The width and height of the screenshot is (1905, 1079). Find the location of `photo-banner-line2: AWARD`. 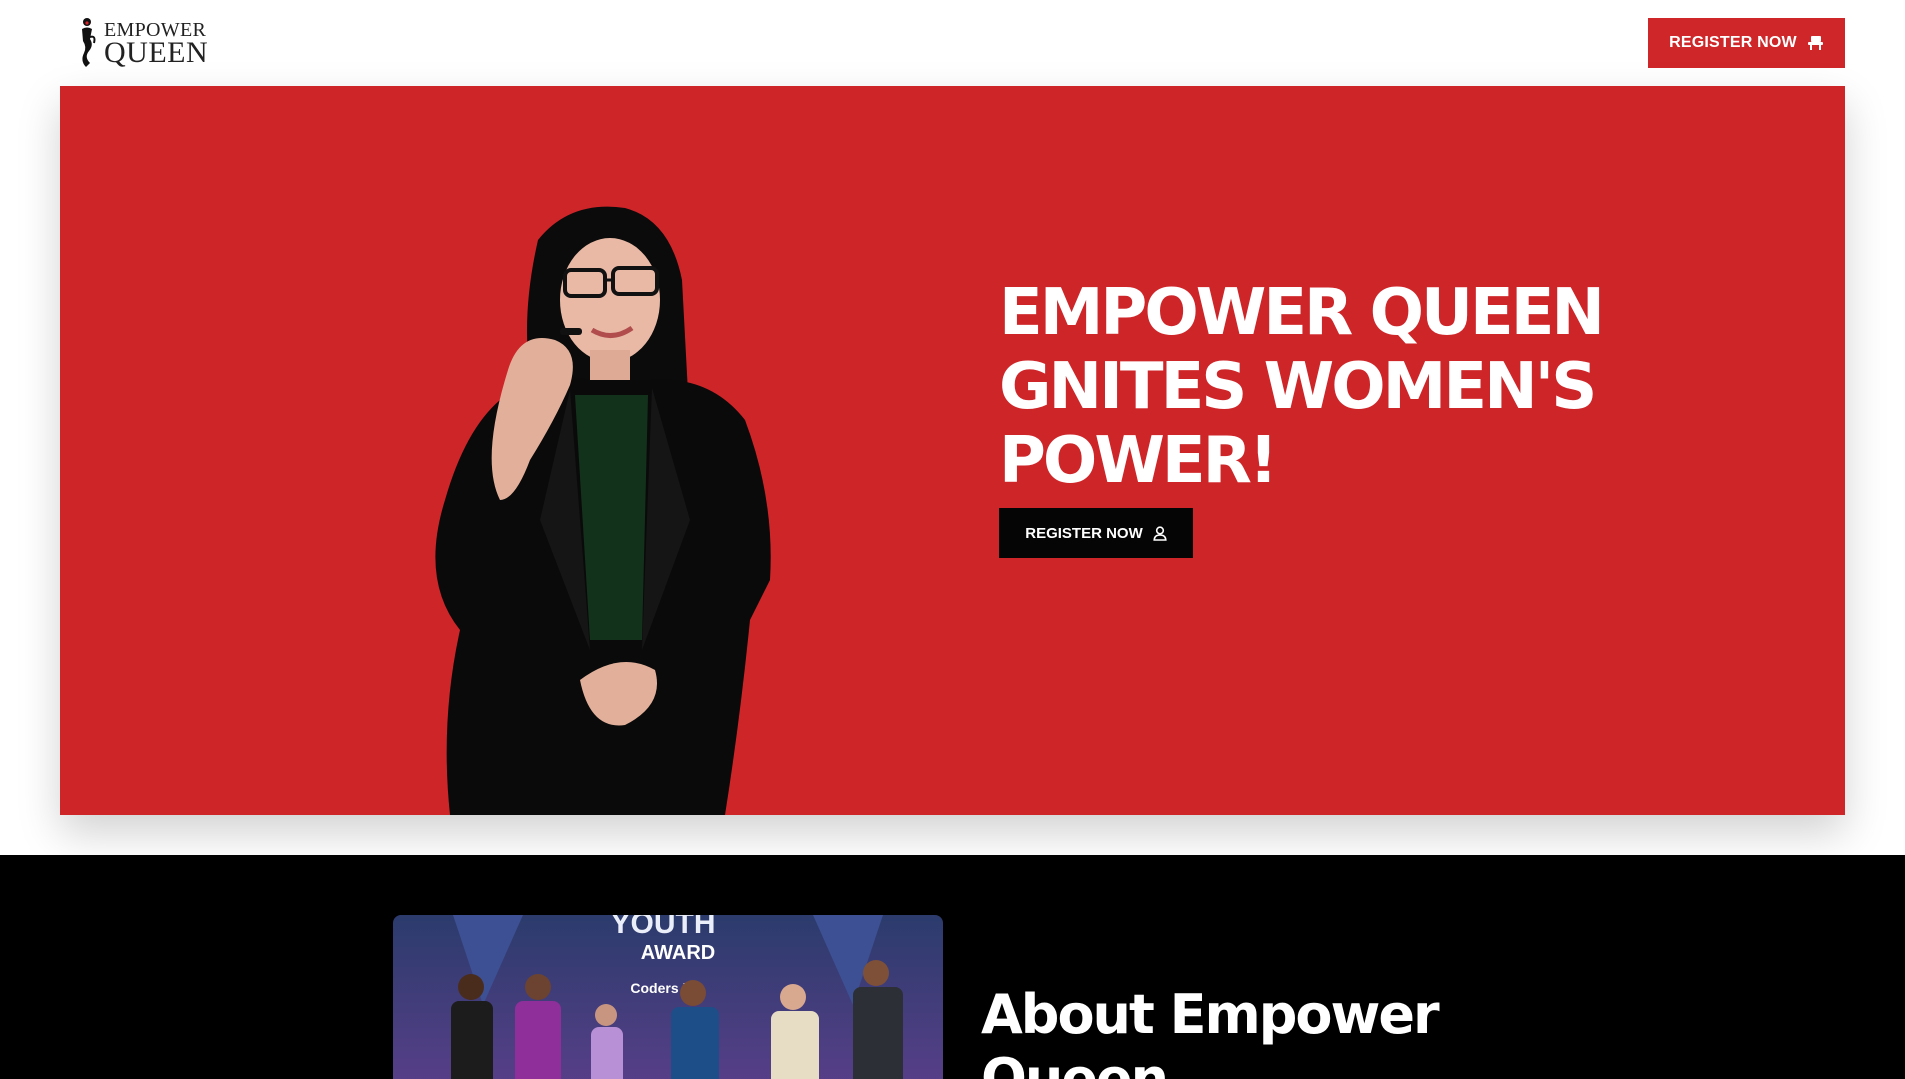

photo-banner-line2: AWARD is located at coordinates (678, 953).